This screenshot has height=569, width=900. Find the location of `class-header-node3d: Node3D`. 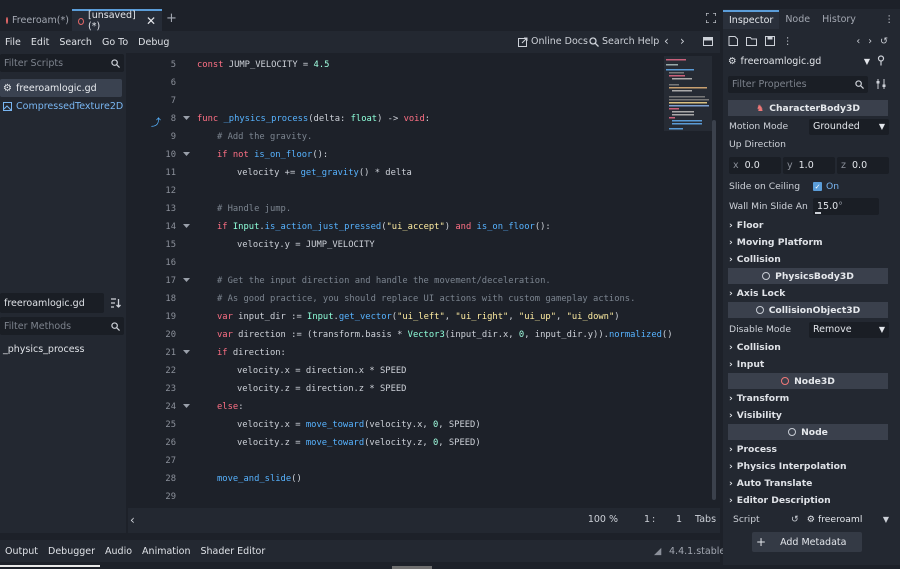

class-header-node3d: Node3D is located at coordinates (808, 381).